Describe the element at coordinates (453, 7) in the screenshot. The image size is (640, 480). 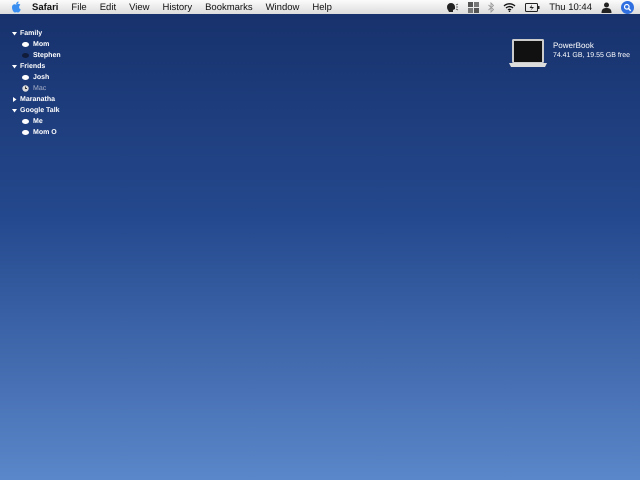
I see `speech-icon` at that location.